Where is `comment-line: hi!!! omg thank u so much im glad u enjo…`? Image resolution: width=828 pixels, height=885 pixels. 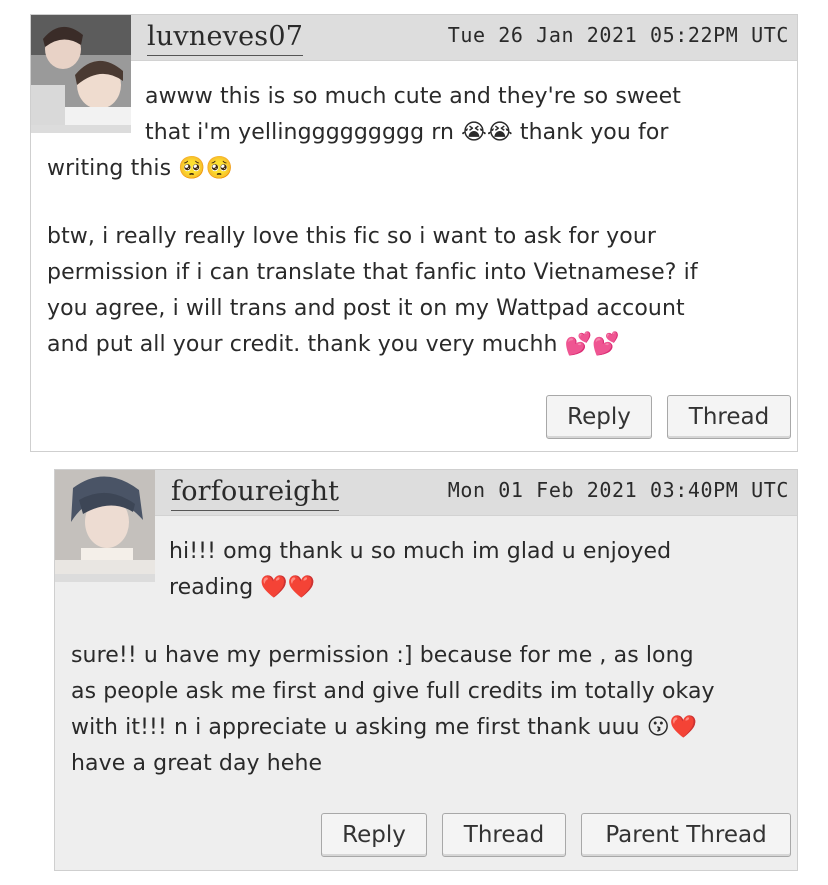
comment-line: hi!!! omg thank u so much im glad u enjo… is located at coordinates (420, 551).